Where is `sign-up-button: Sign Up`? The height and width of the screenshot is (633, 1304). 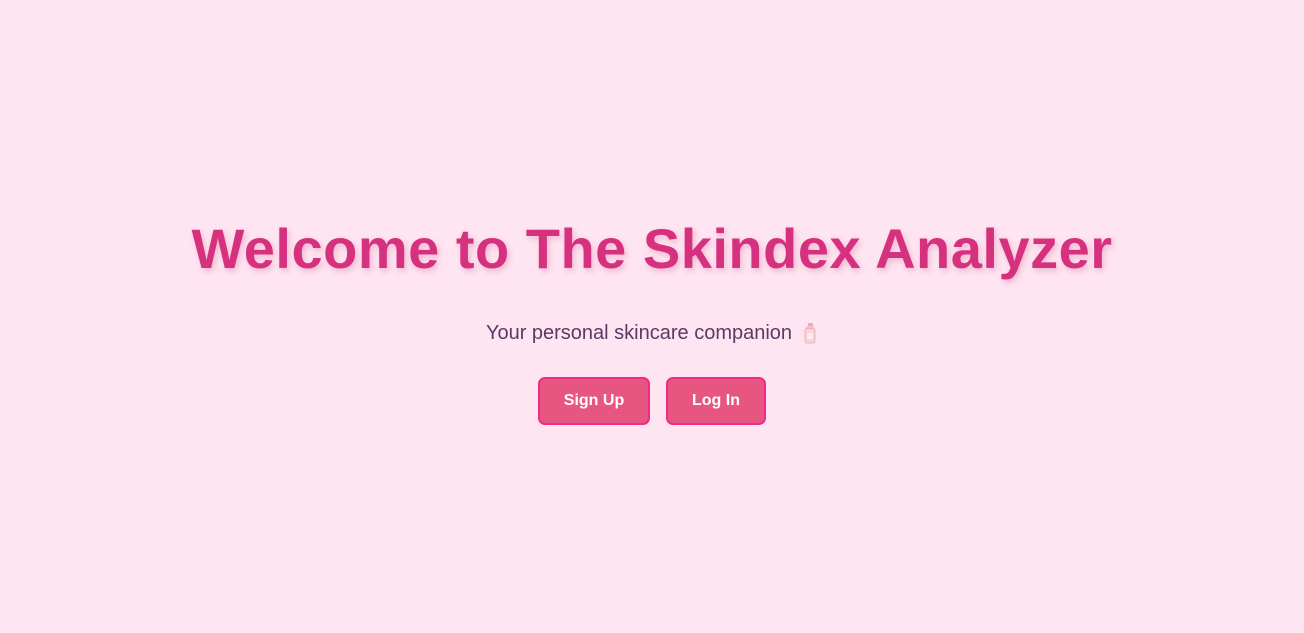
sign-up-button: Sign Up is located at coordinates (594, 401).